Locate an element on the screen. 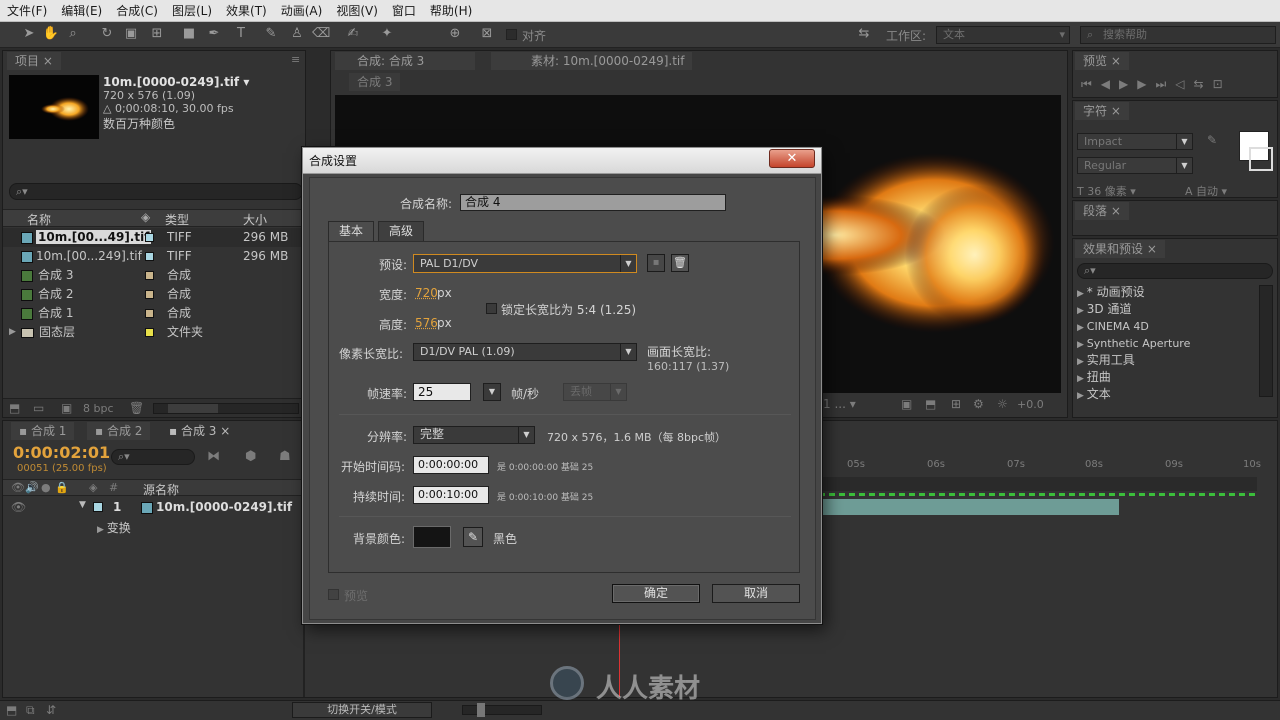 The image size is (1280, 720). effects-item: ▶ 实用工具 is located at coordinates (1167, 360).